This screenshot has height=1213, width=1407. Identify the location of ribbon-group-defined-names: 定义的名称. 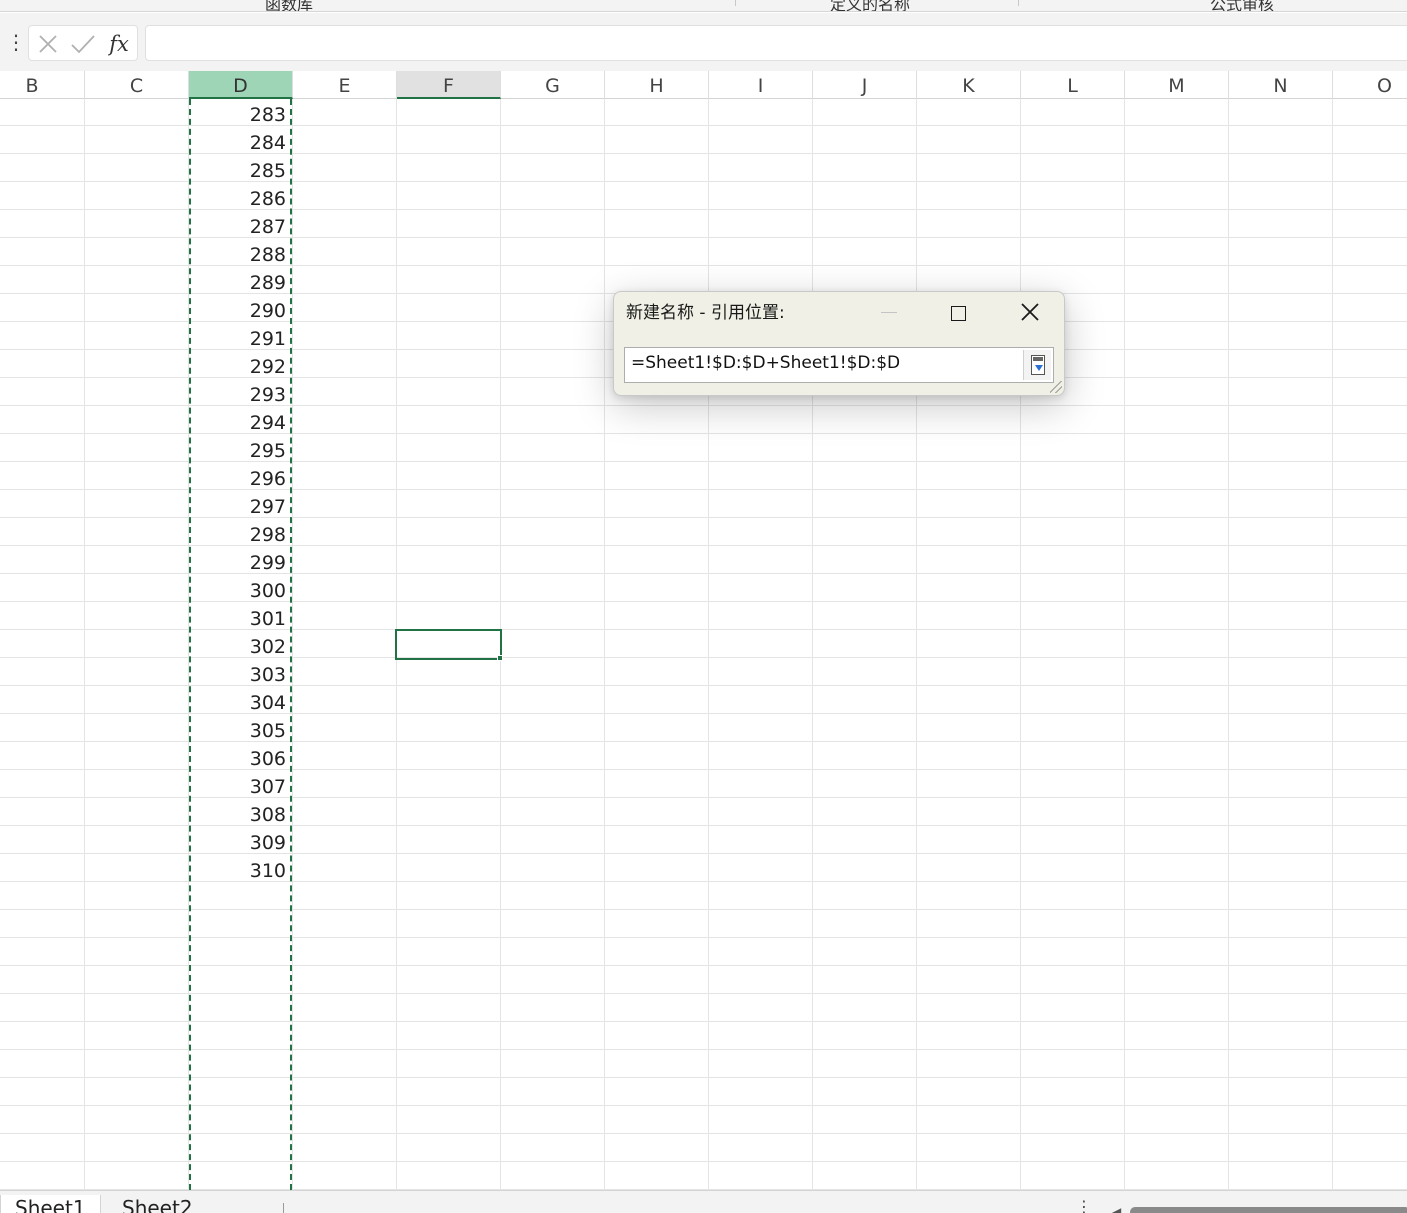
(870, 6).